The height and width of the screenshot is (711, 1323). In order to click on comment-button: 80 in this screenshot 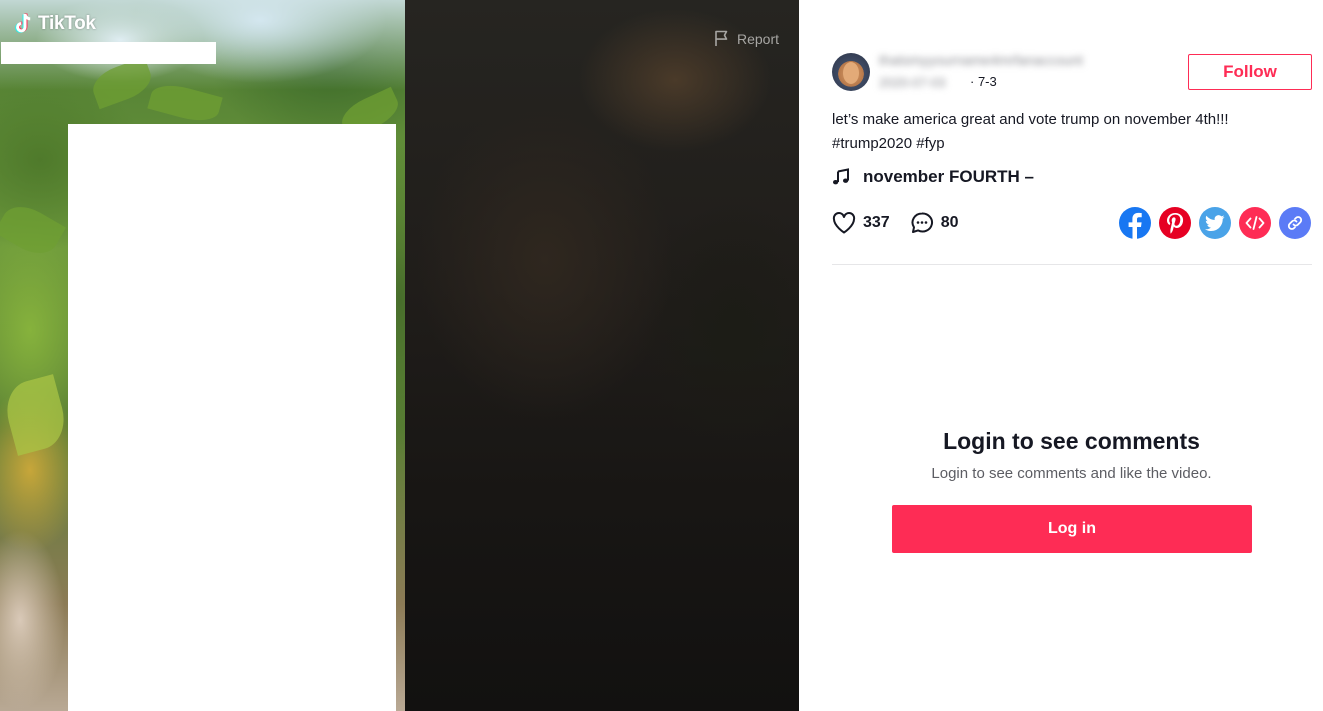, I will do `click(934, 223)`.